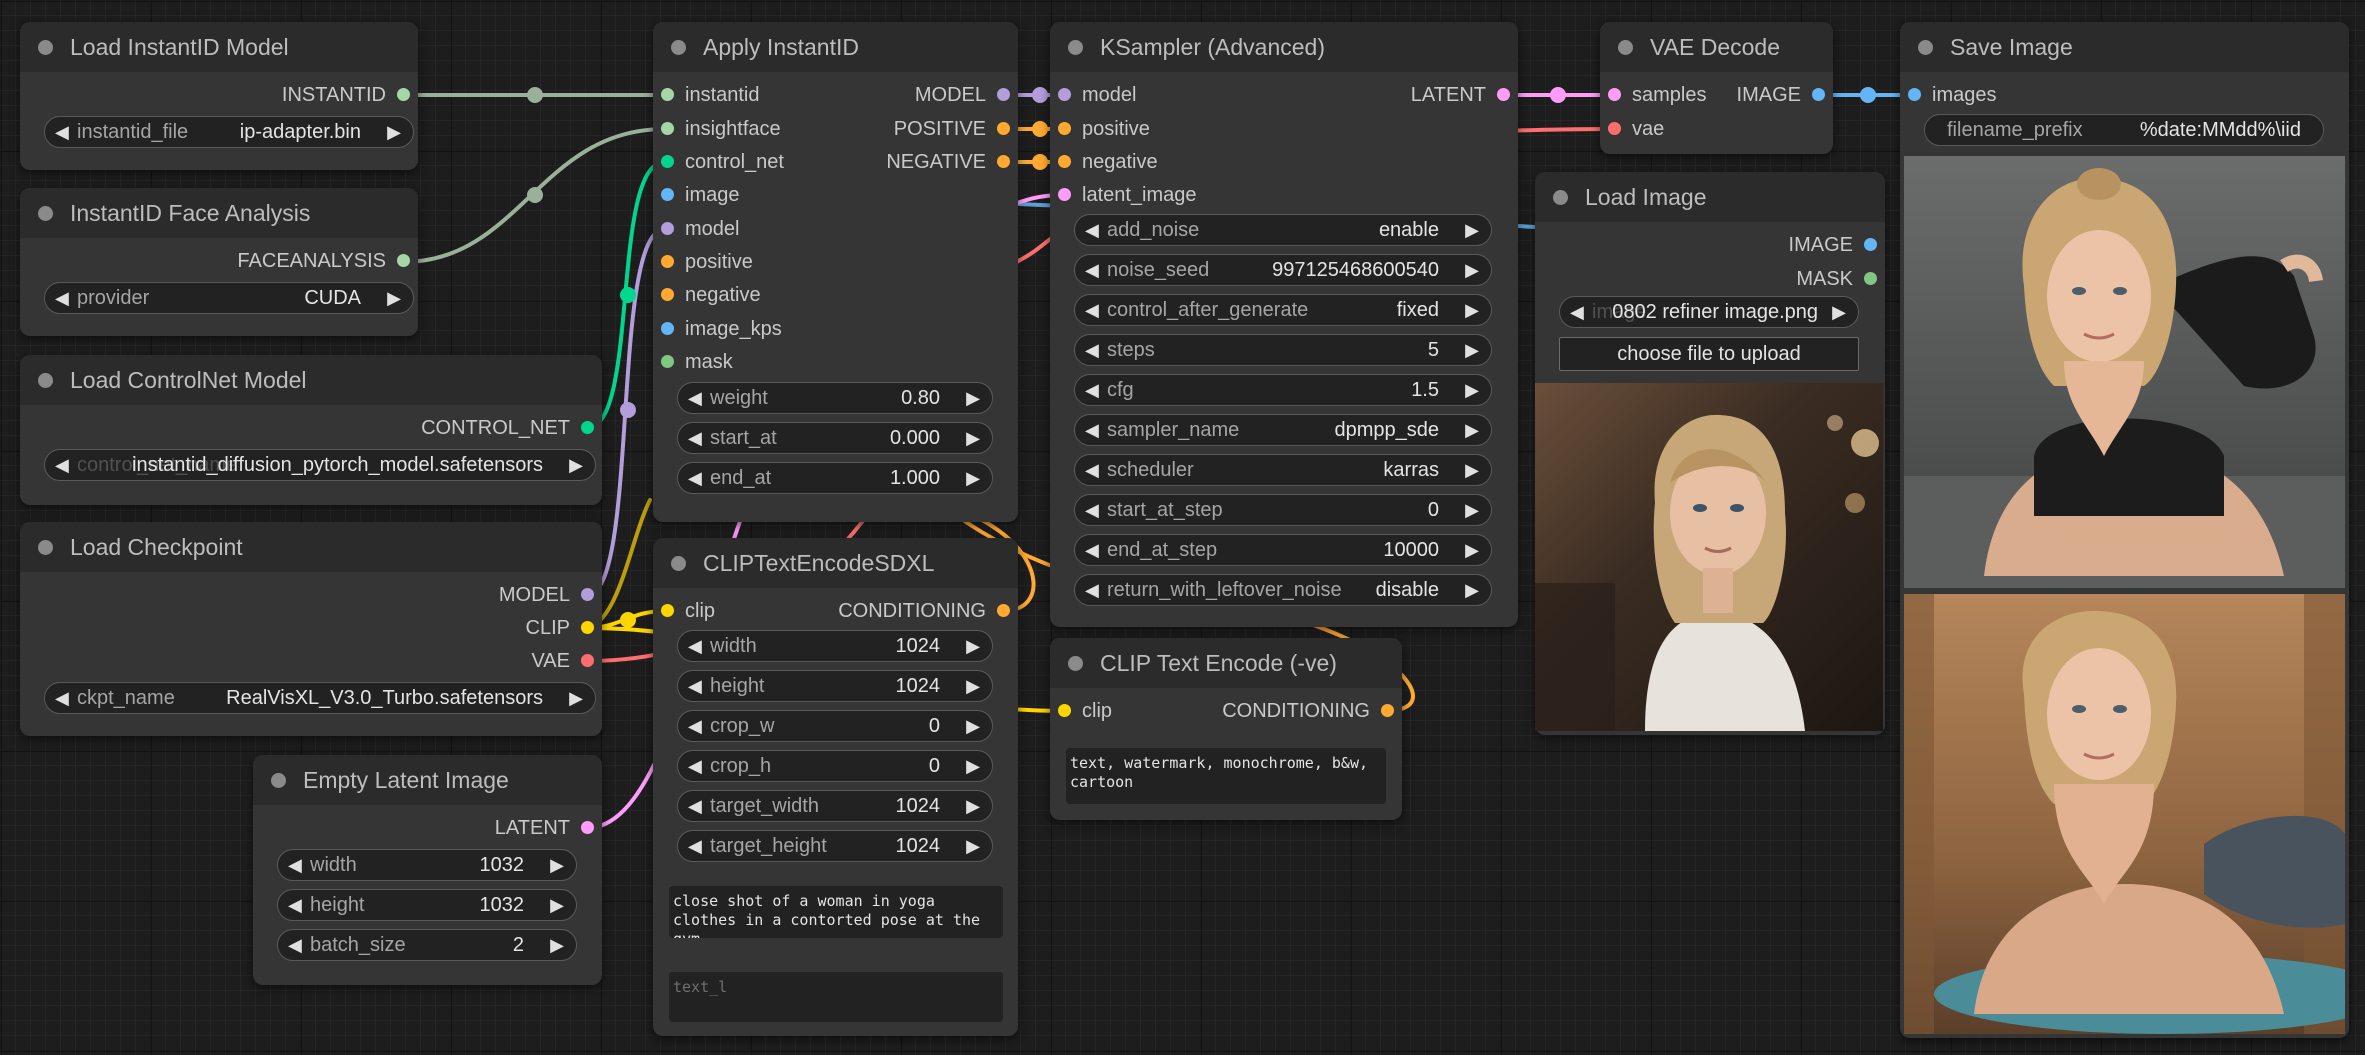 The height and width of the screenshot is (1055, 2365). I want to click on input-clip: clip, so click(1081, 711).